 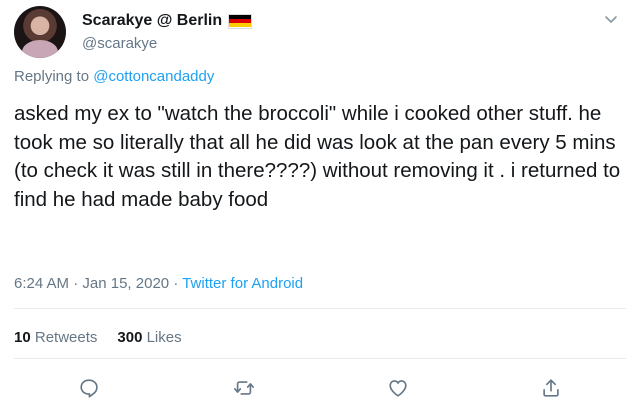 I want to click on retweet-button, so click(x=244, y=388).